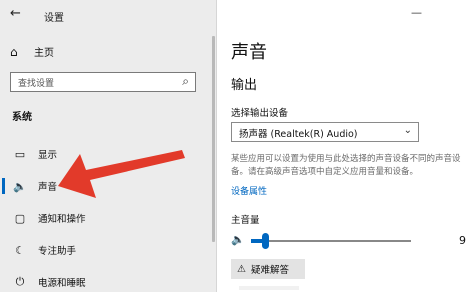 The width and height of the screenshot is (474, 294). What do you see at coordinates (245, 220) in the screenshot?
I see `master-volume-label: 主音量` at bounding box center [245, 220].